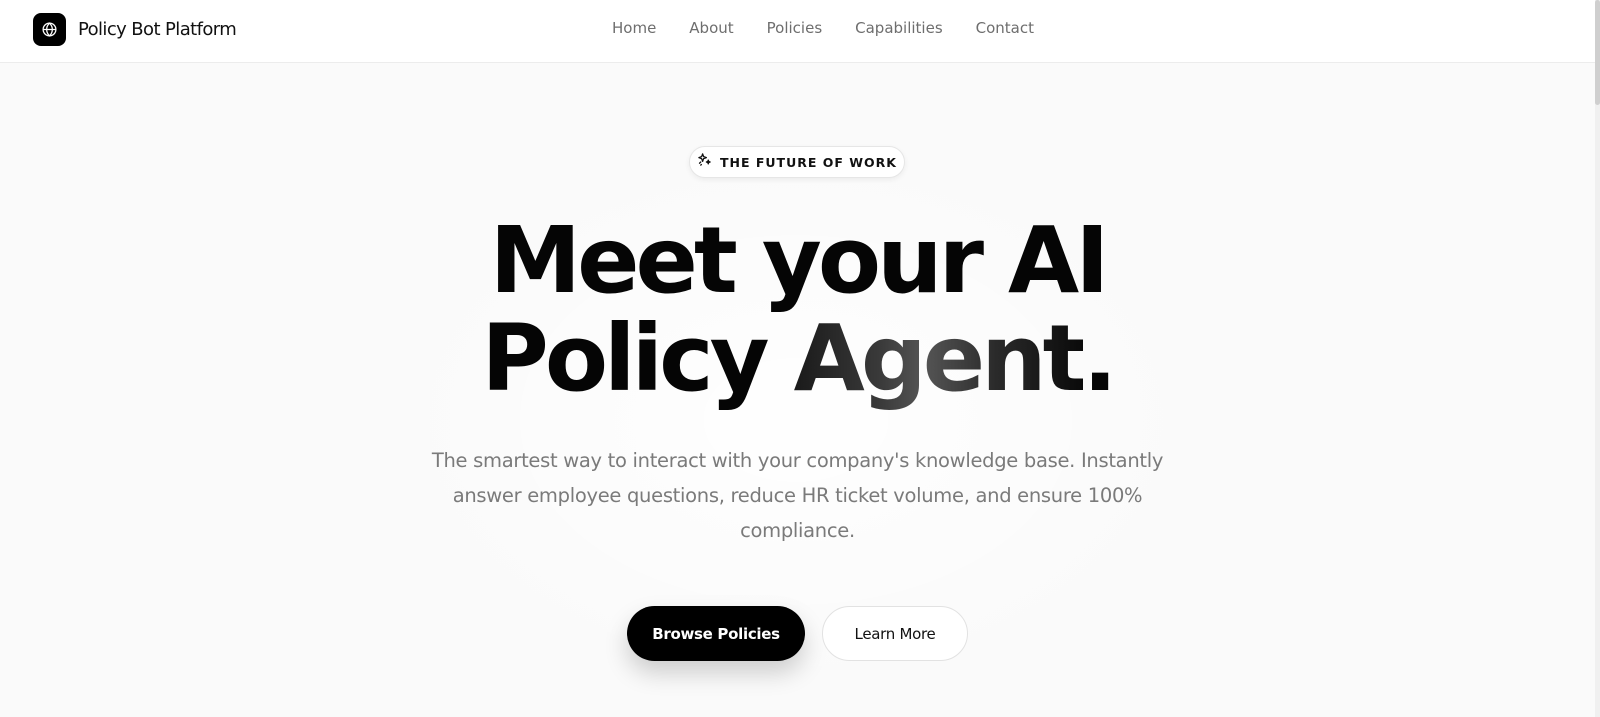 Image resolution: width=1600 pixels, height=717 pixels. I want to click on hero-badge: THE FUTURE OF WORK, so click(797, 162).